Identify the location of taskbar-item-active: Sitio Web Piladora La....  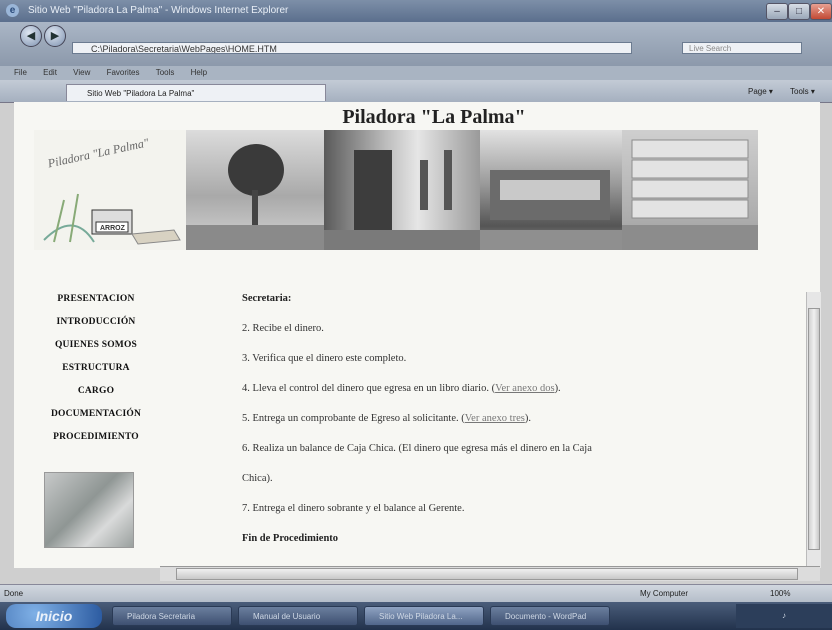
(424, 616).